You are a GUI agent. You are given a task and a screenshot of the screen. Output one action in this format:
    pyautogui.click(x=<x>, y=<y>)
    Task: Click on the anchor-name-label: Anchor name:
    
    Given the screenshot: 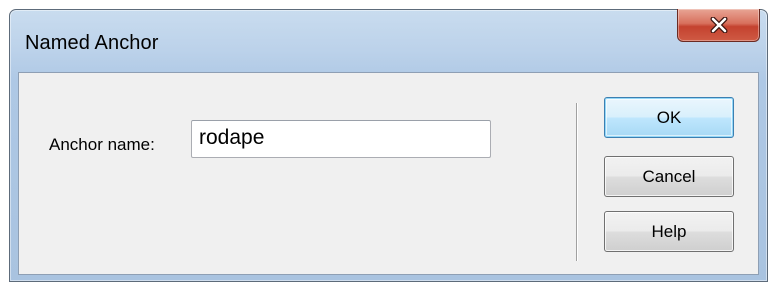 What is the action you would take?
    pyautogui.click(x=102, y=144)
    